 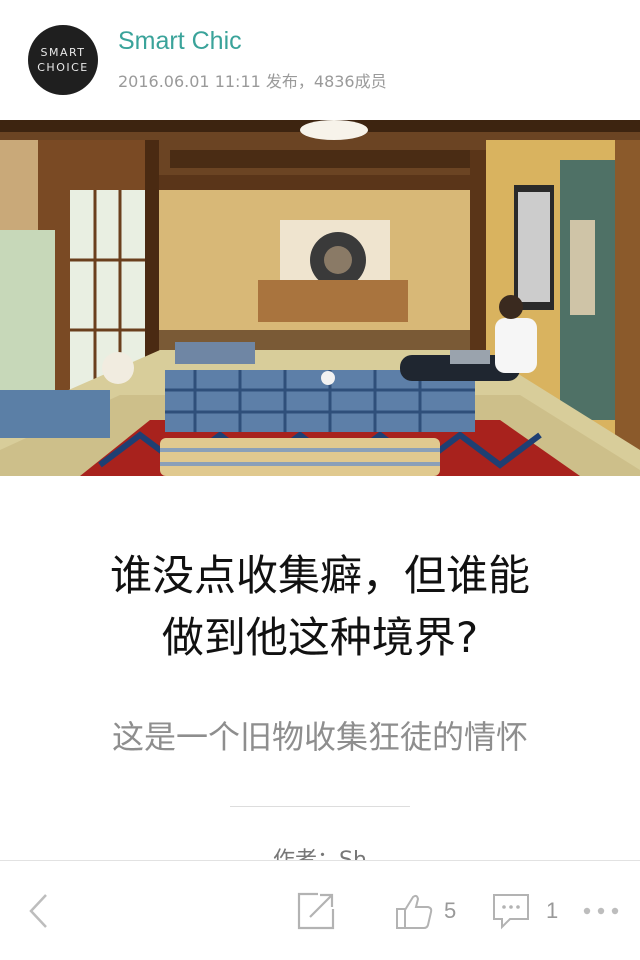 What do you see at coordinates (414, 911) in the screenshot?
I see `thumbs-up-icon` at bounding box center [414, 911].